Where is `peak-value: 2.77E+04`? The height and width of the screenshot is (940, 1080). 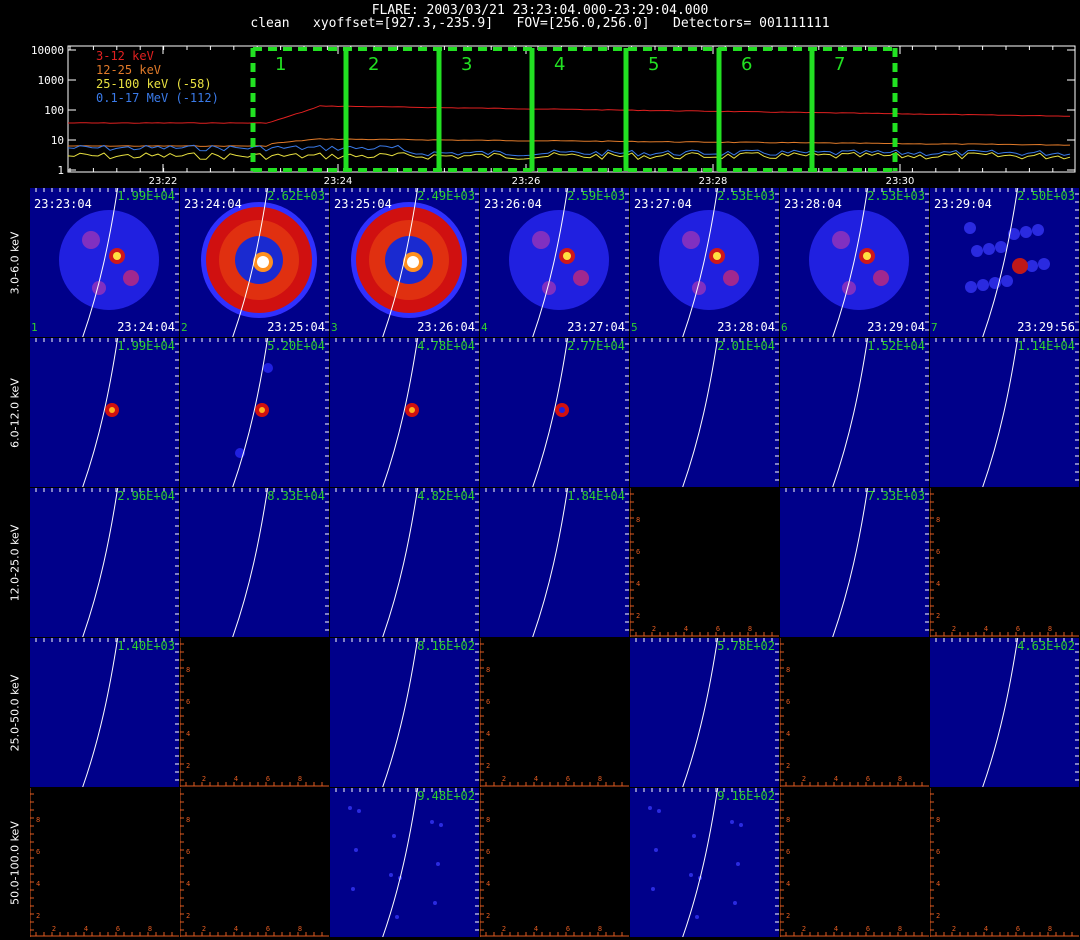 peak-value: 2.77E+04 is located at coordinates (596, 346).